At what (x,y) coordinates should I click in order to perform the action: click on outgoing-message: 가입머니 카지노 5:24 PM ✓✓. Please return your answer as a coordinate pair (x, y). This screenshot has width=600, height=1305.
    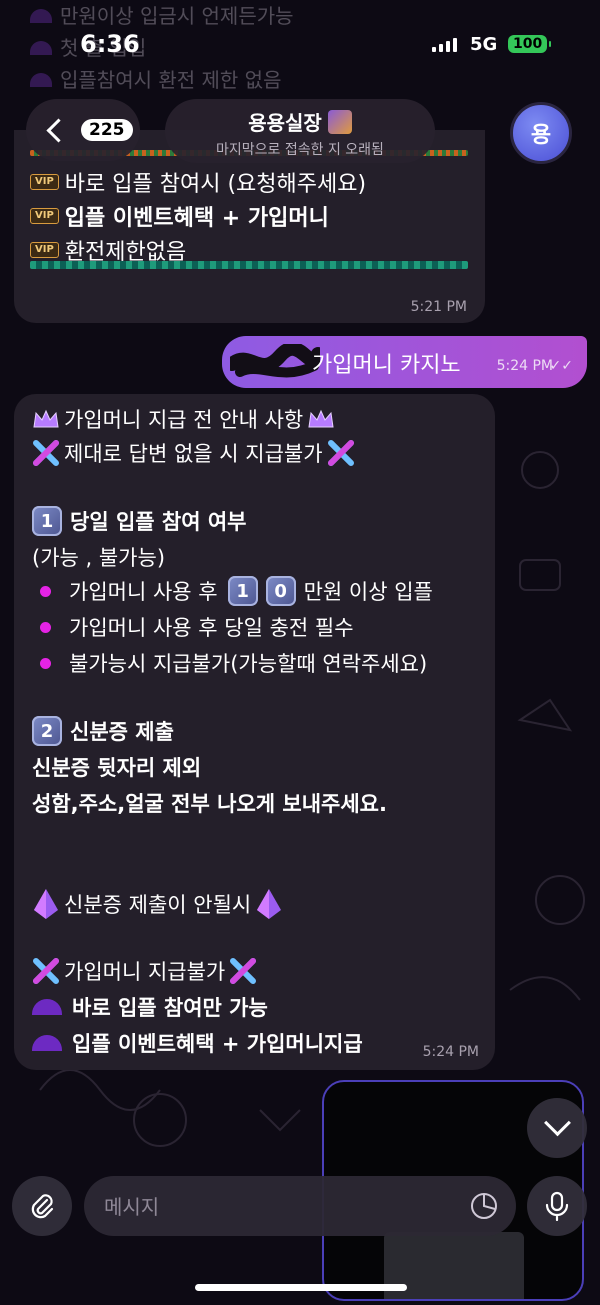
    Looking at the image, I should click on (404, 362).